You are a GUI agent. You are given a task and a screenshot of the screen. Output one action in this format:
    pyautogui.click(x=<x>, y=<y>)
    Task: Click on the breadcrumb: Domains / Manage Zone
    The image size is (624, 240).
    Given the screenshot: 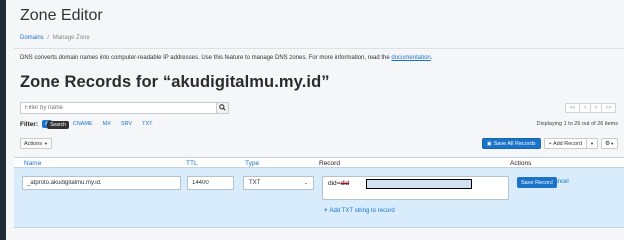 What is the action you would take?
    pyautogui.click(x=55, y=38)
    